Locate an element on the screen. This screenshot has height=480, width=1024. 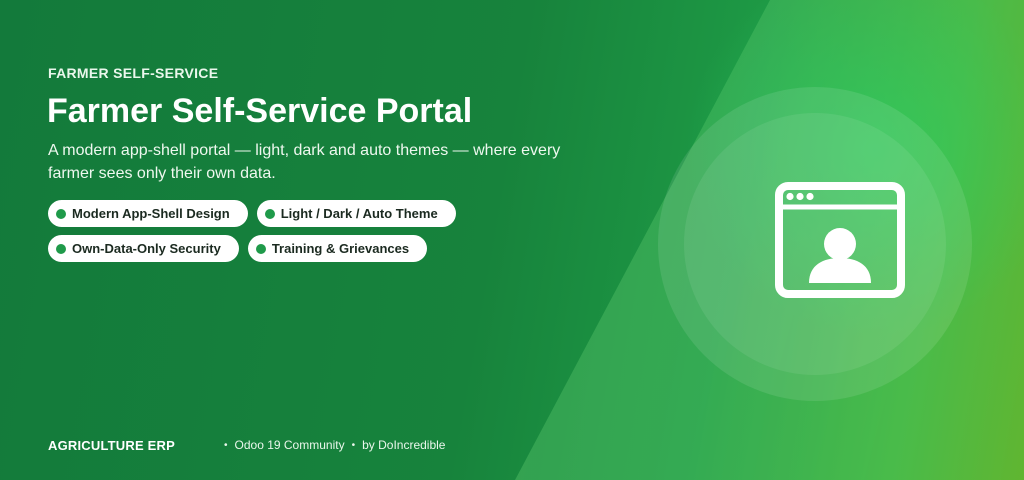
page-title: Farmer Self-Service Portal is located at coordinates (260, 111).